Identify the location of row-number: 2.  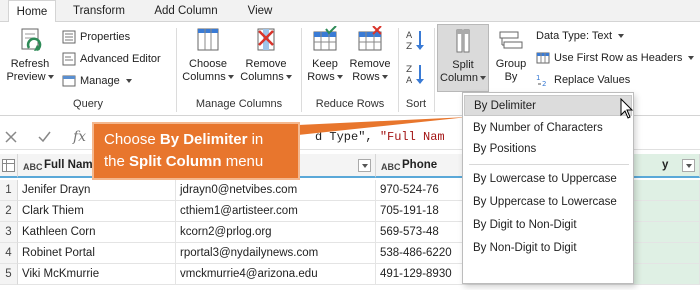
(9, 211).